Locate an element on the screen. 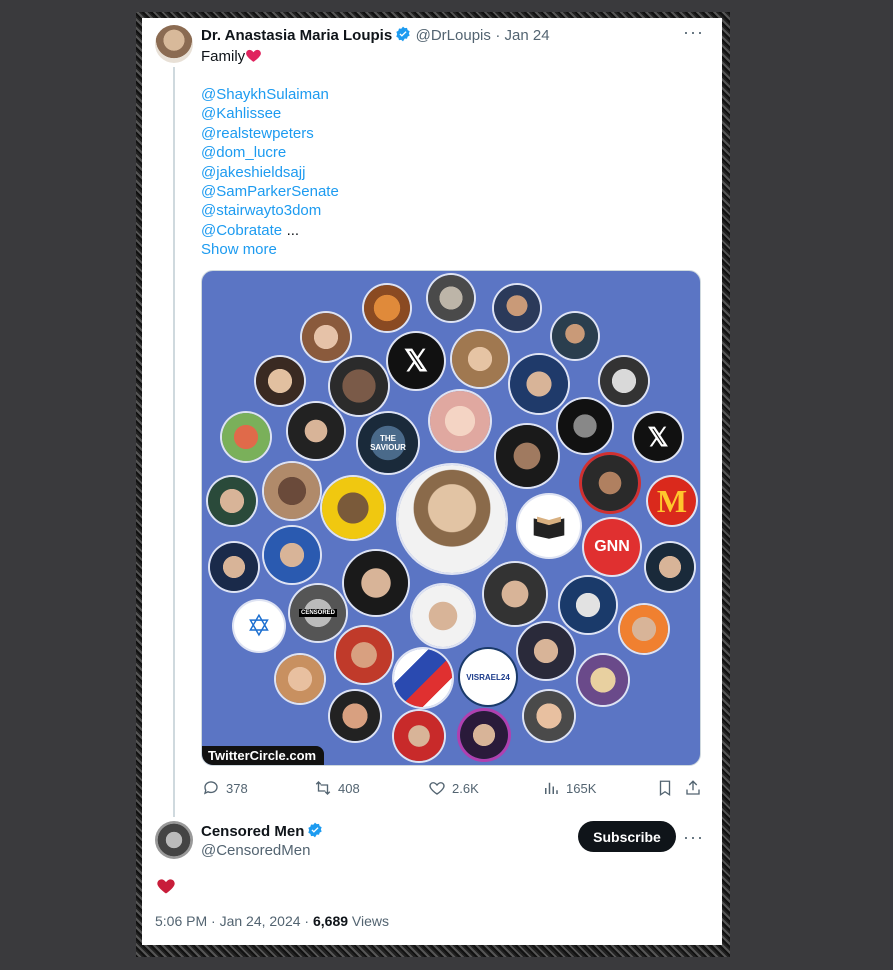 The image size is (893, 970). visrael-logo-bubble: VISRAEL24 is located at coordinates (488, 677).